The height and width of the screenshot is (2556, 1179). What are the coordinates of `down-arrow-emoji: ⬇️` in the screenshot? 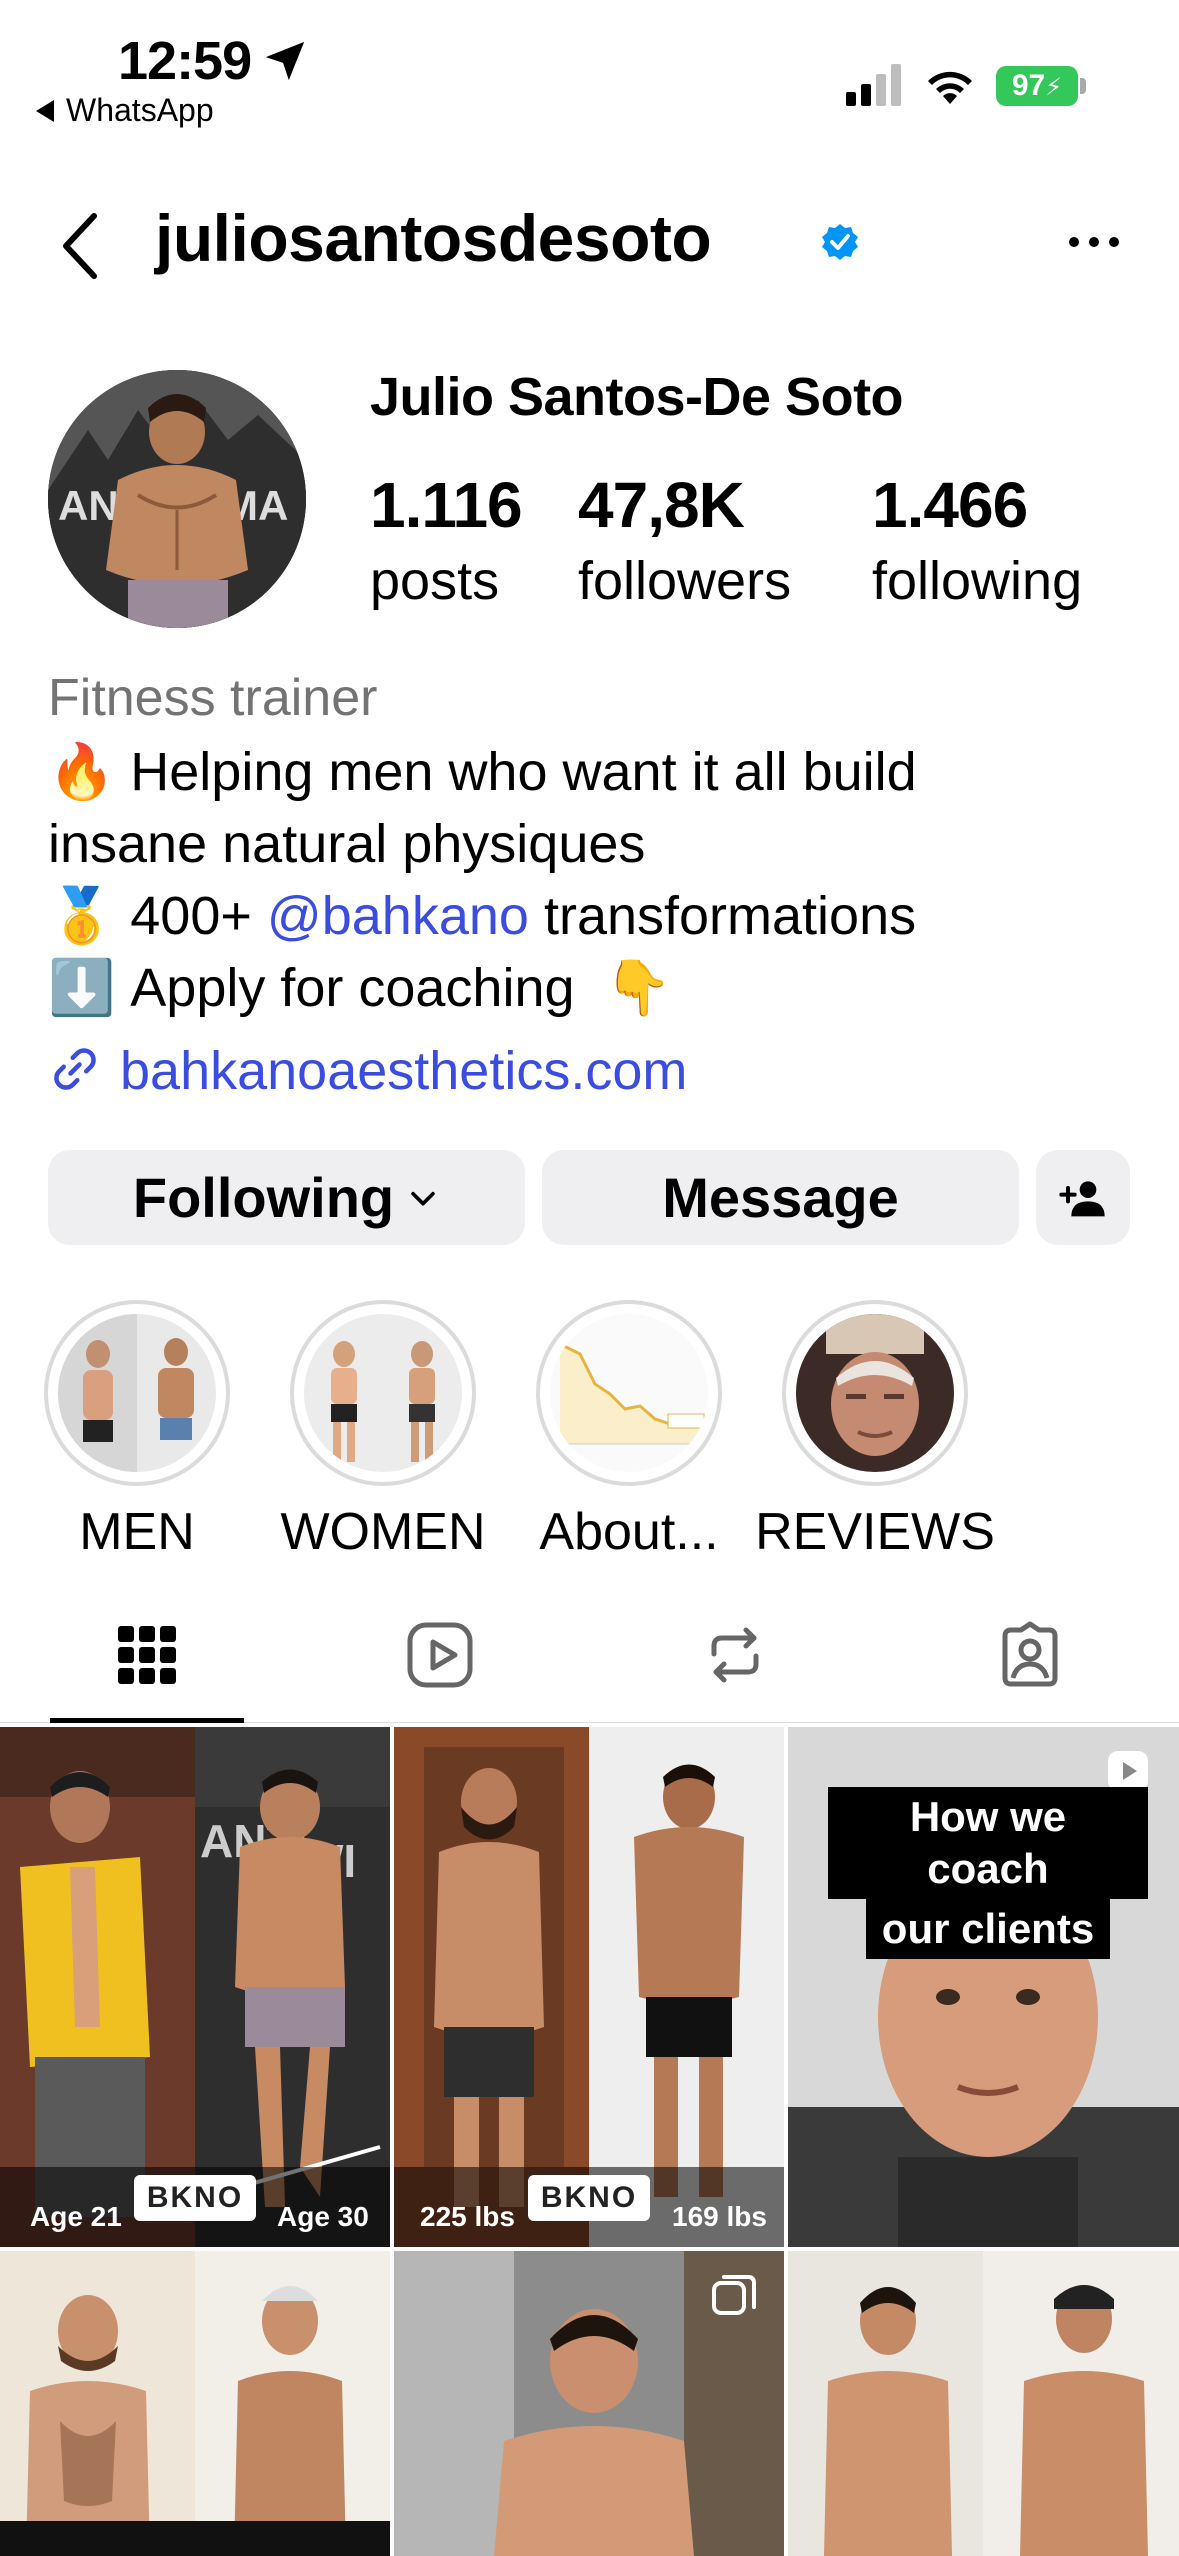 It's located at (82, 987).